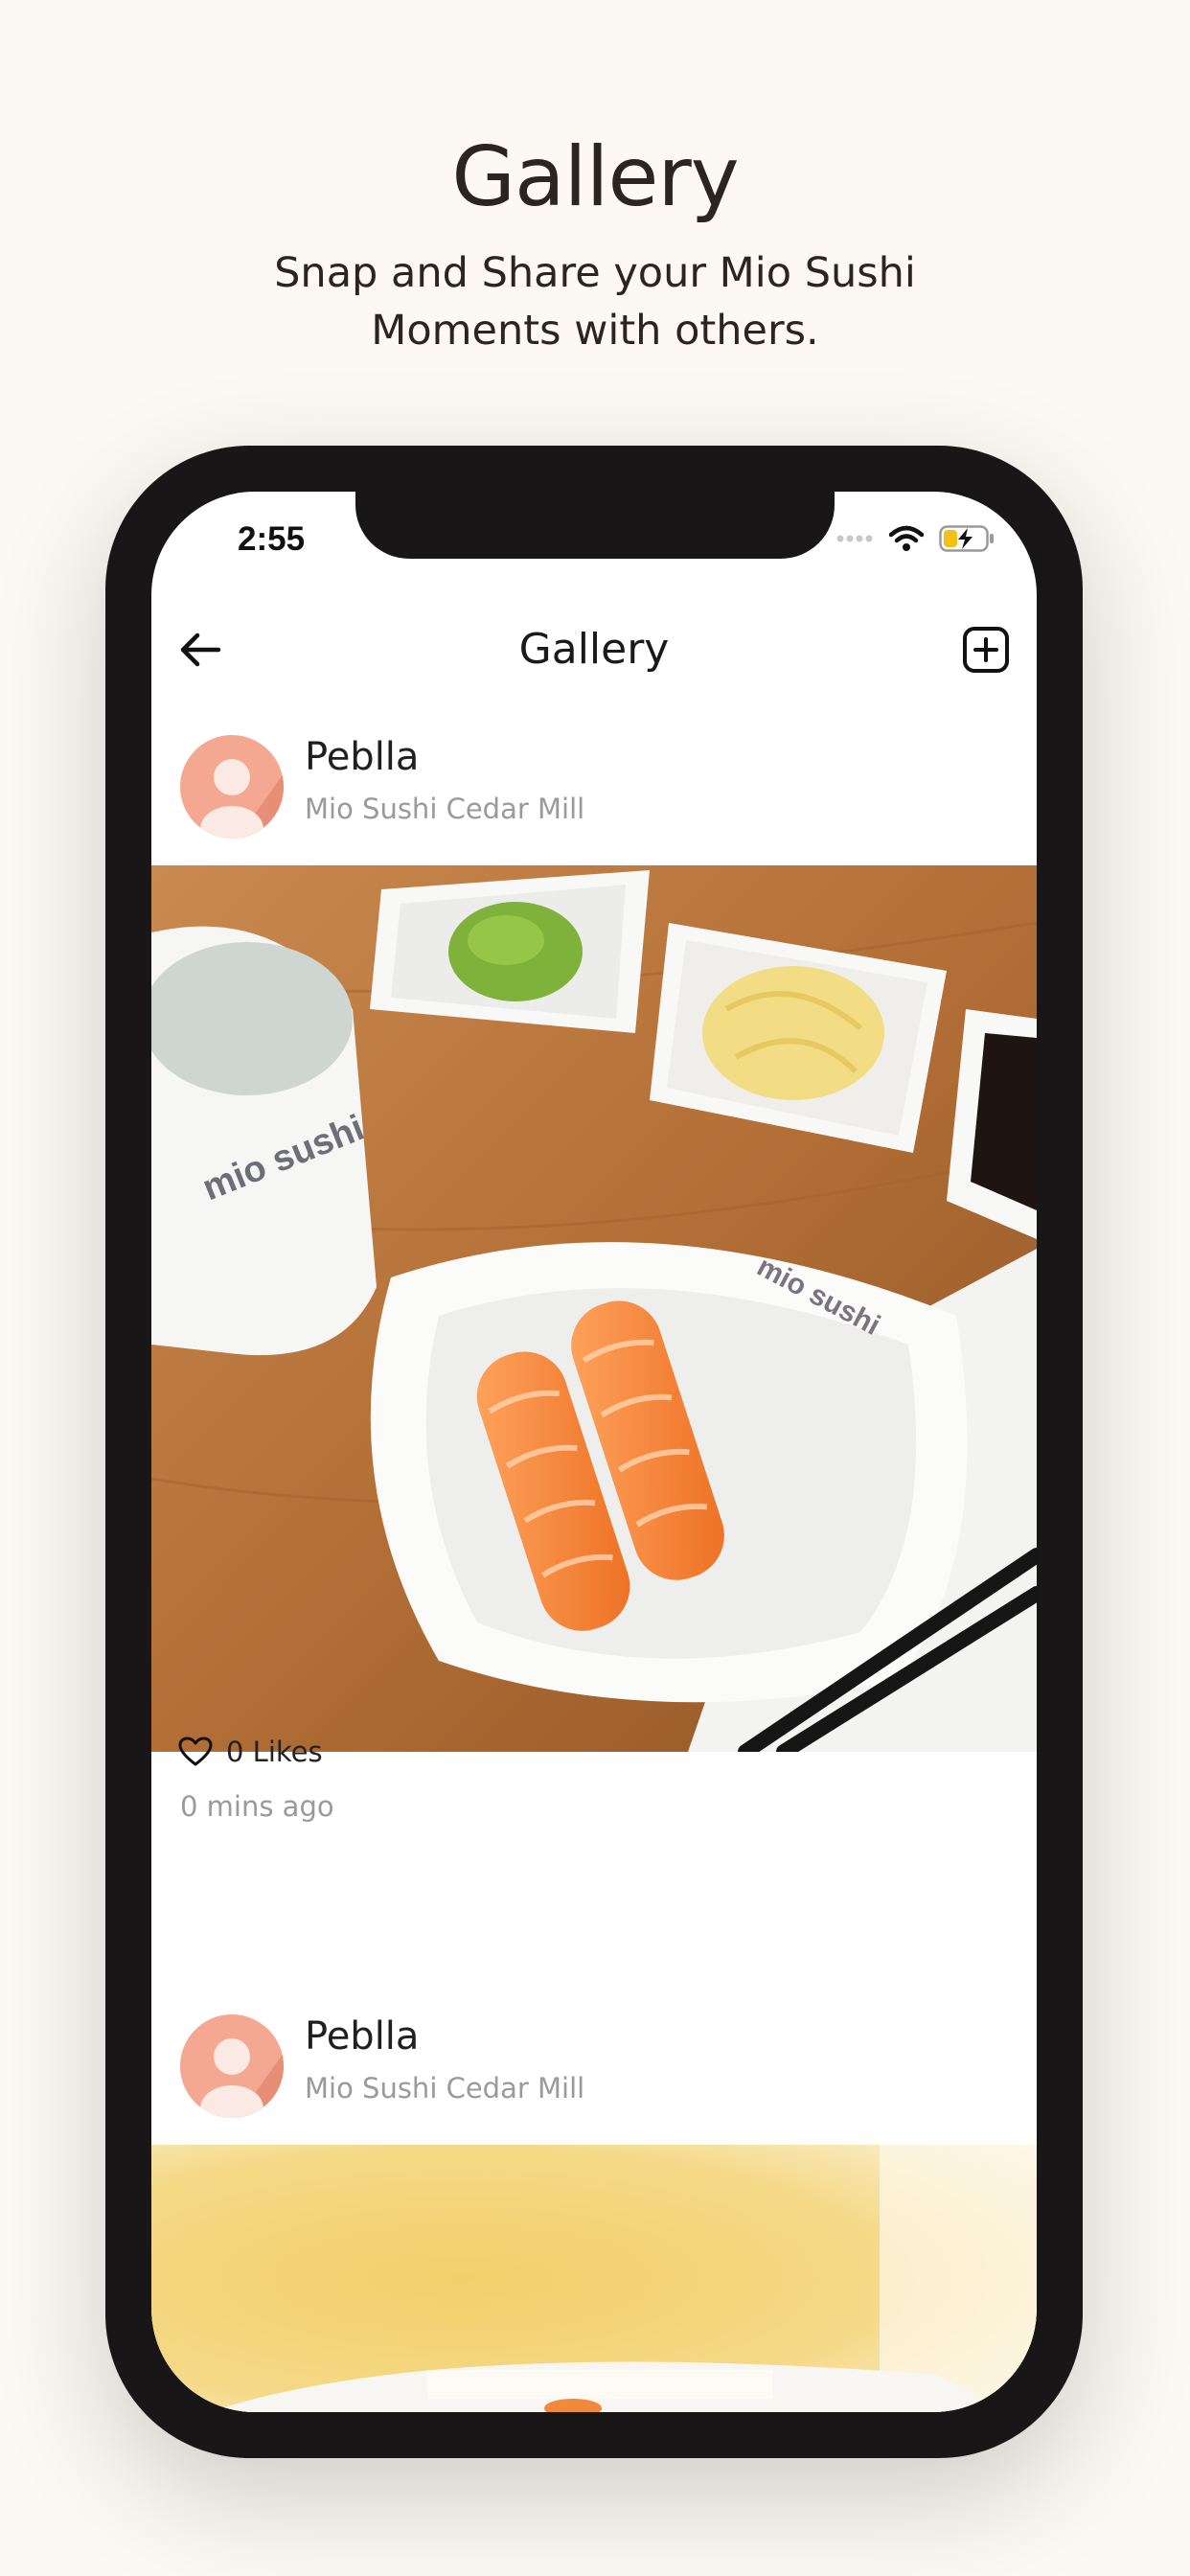 The image size is (1190, 2576). I want to click on notch, so click(595, 525).